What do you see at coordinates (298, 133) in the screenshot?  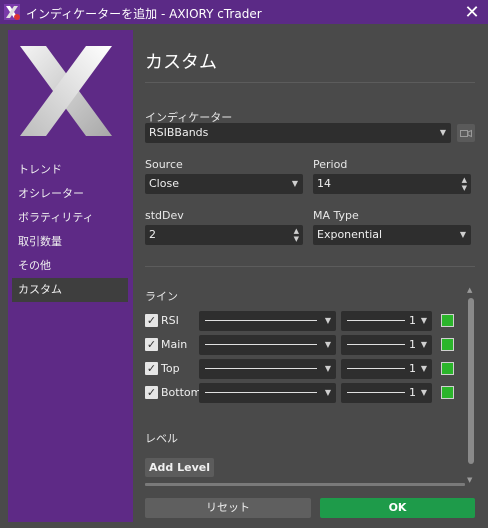 I see `indicator-select: RSIBBands ▼` at bounding box center [298, 133].